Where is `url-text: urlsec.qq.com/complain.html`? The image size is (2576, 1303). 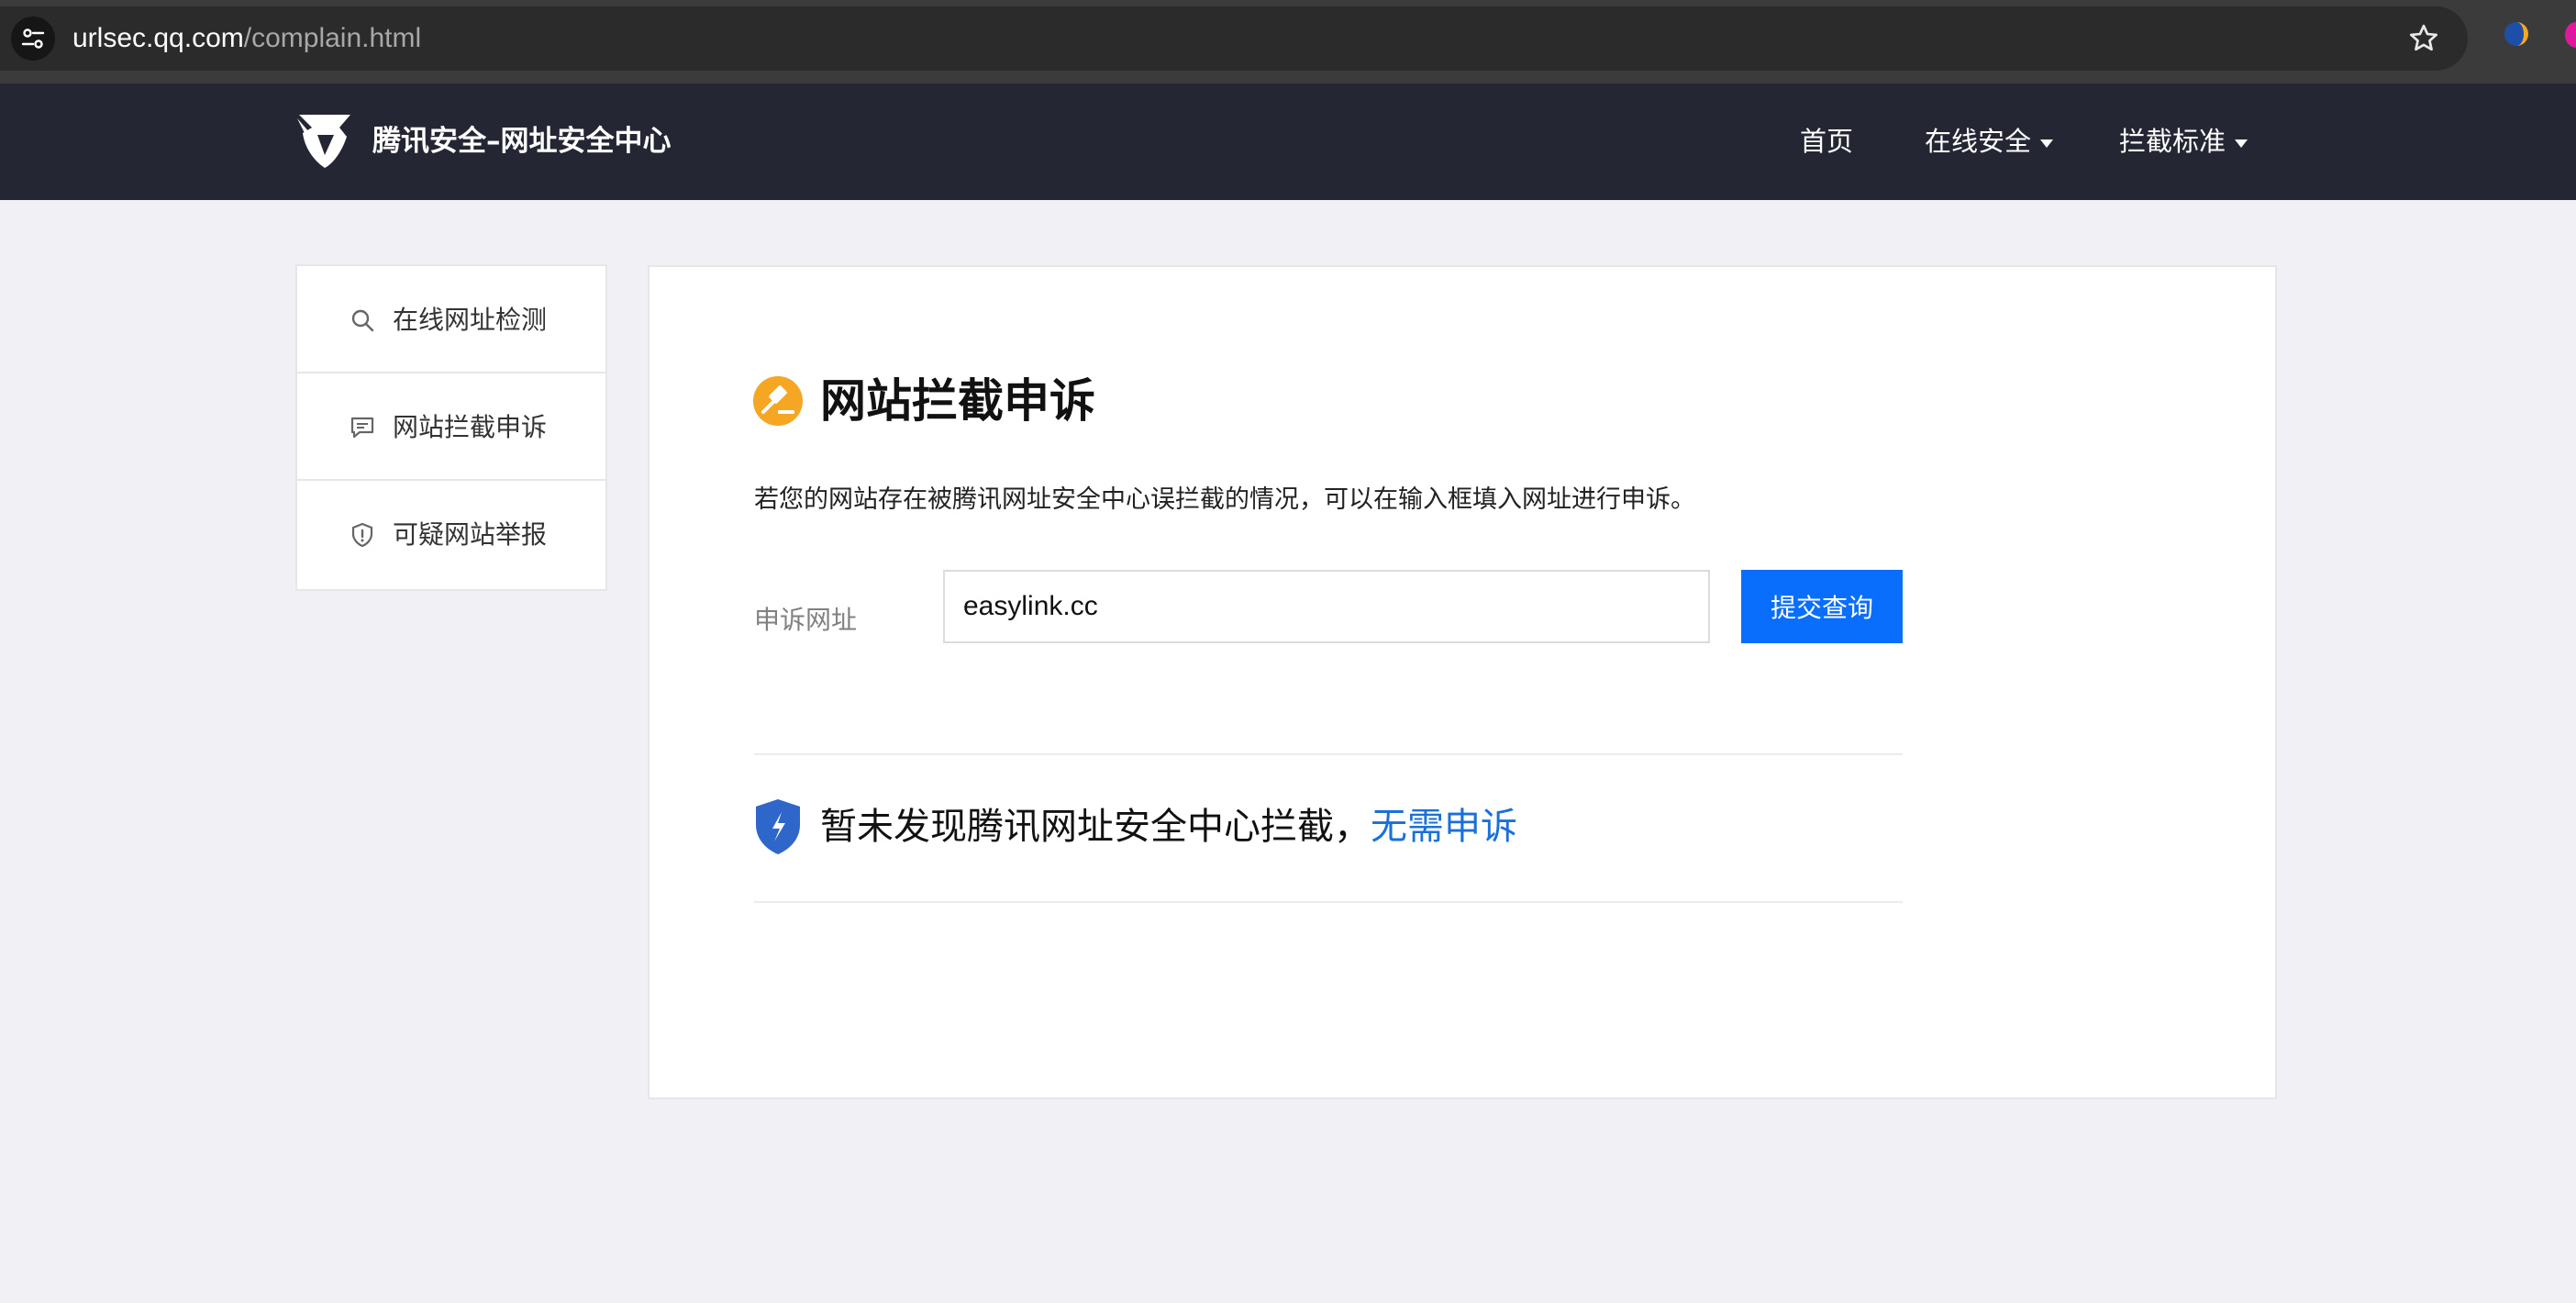
url-text: urlsec.qq.com/complain.html is located at coordinates (246, 38).